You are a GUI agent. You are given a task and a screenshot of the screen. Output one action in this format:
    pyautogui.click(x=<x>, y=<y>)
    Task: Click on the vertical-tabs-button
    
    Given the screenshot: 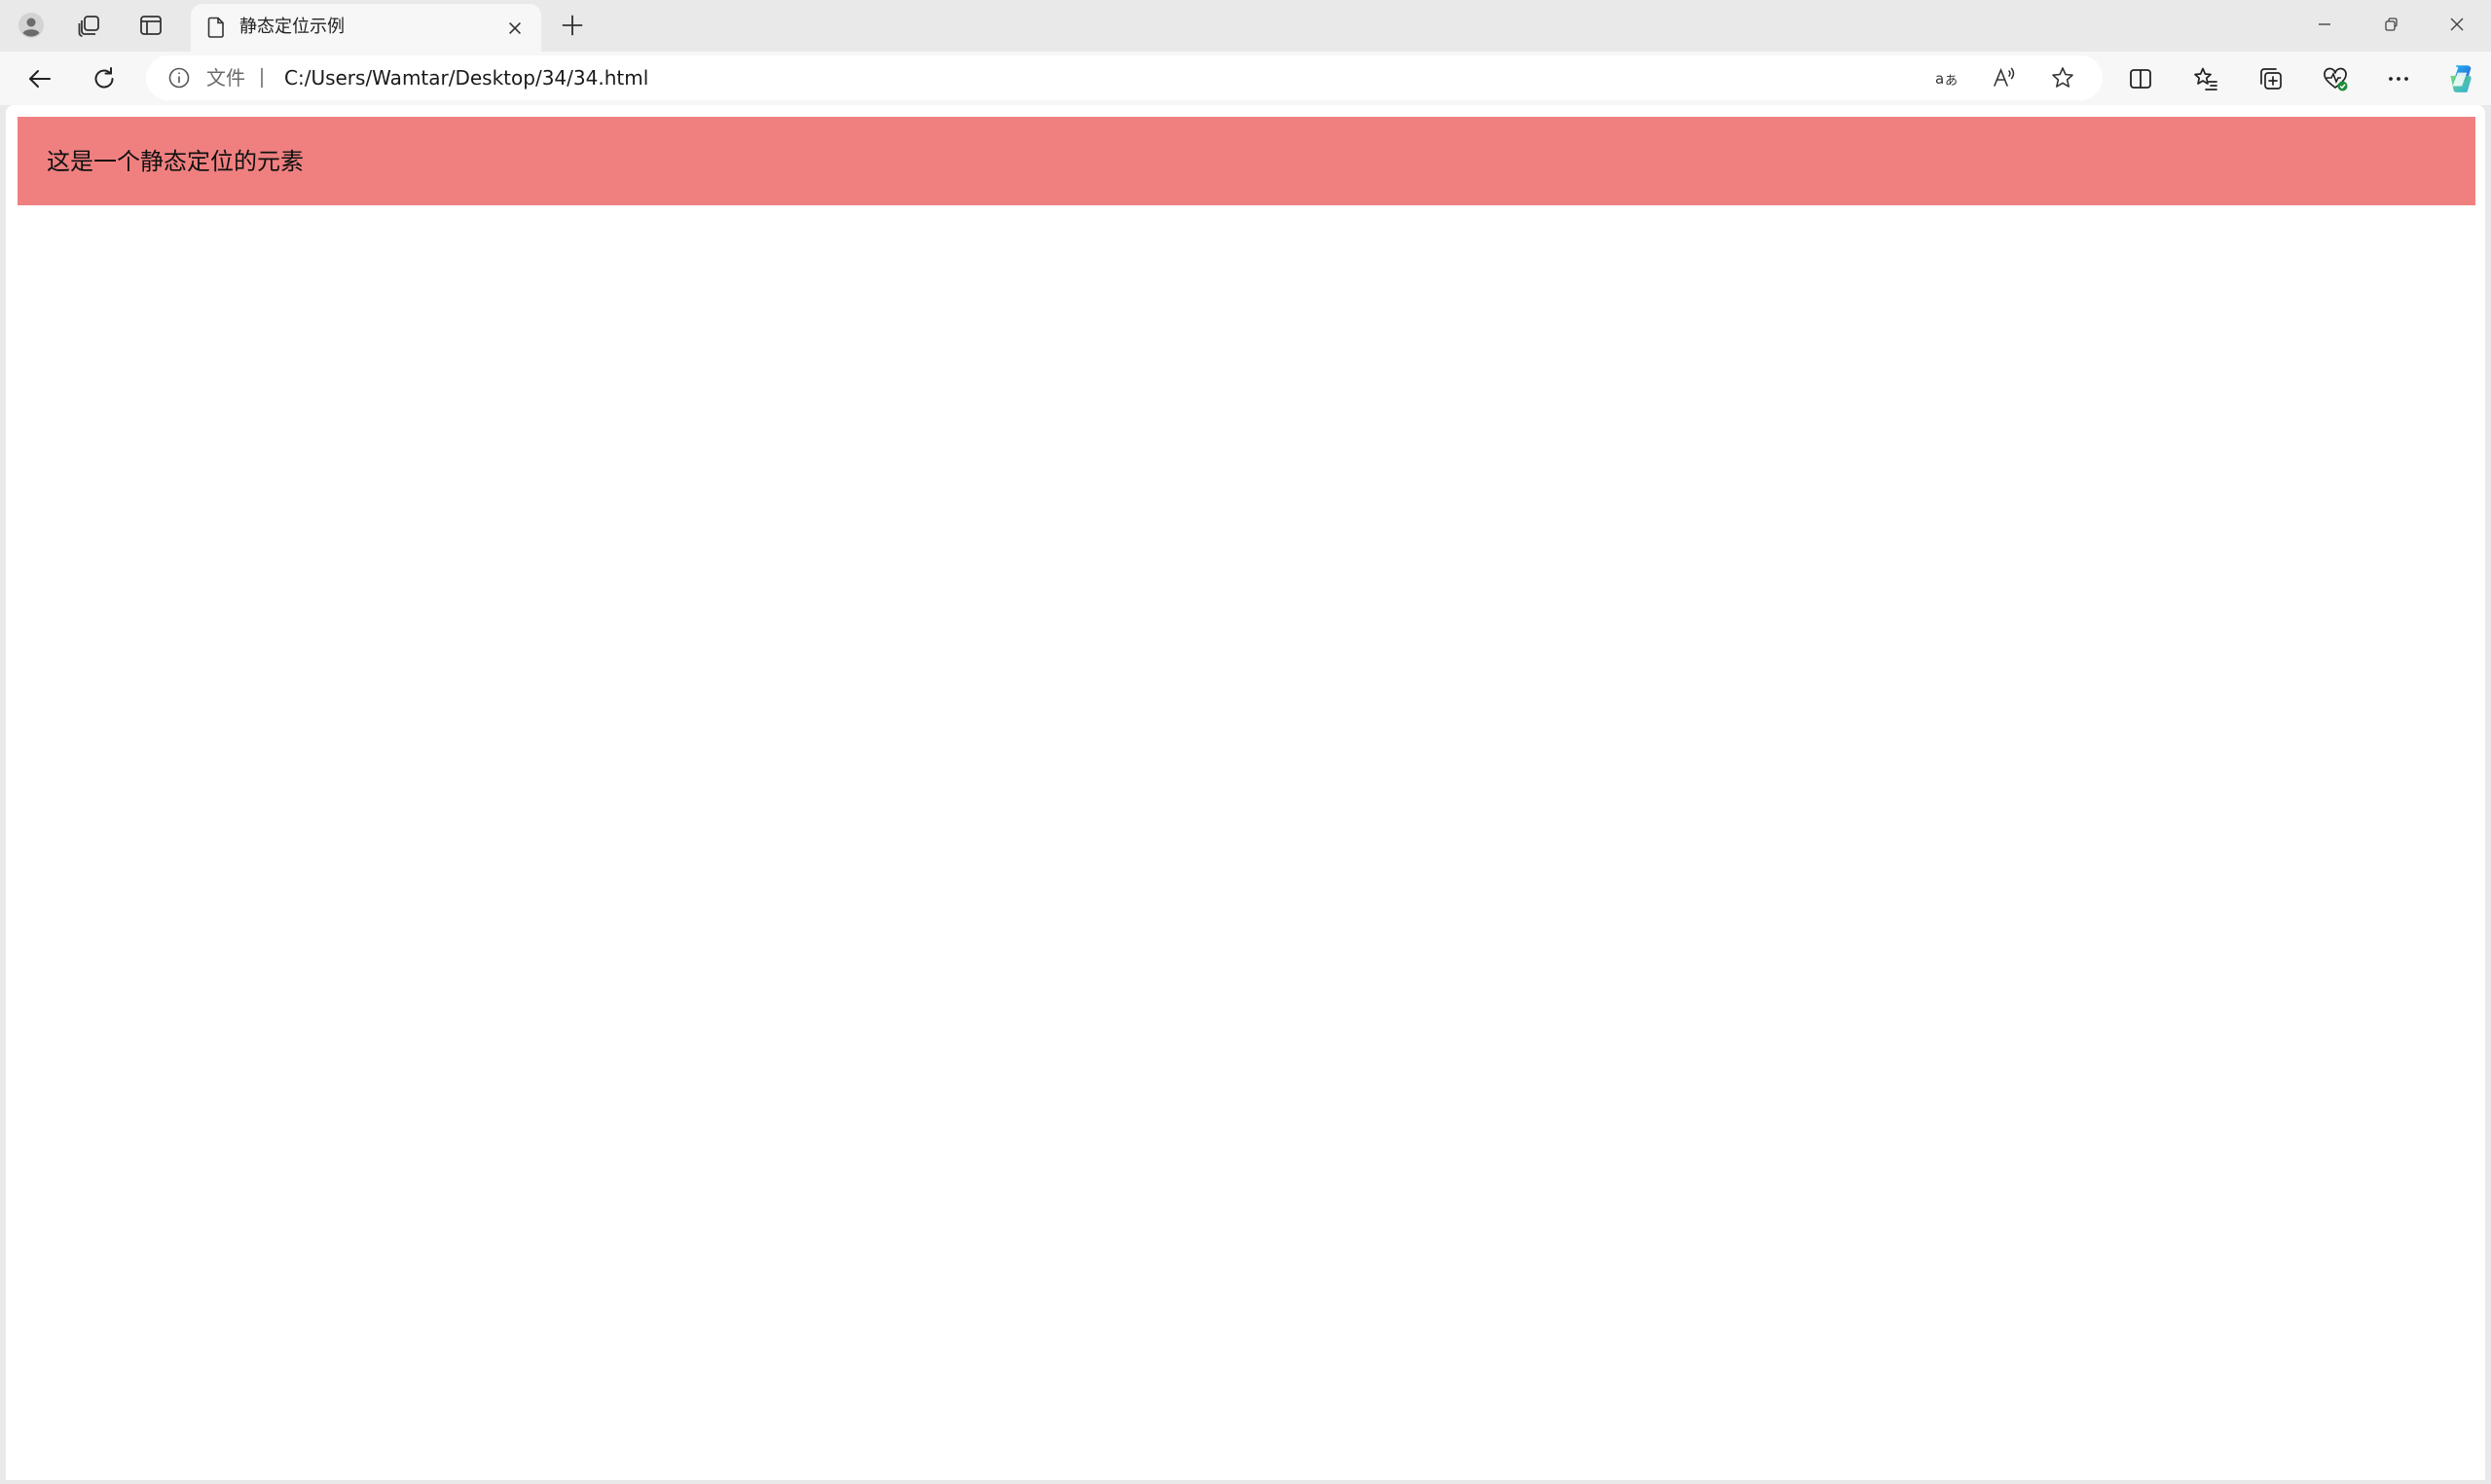 What is the action you would take?
    pyautogui.click(x=150, y=25)
    